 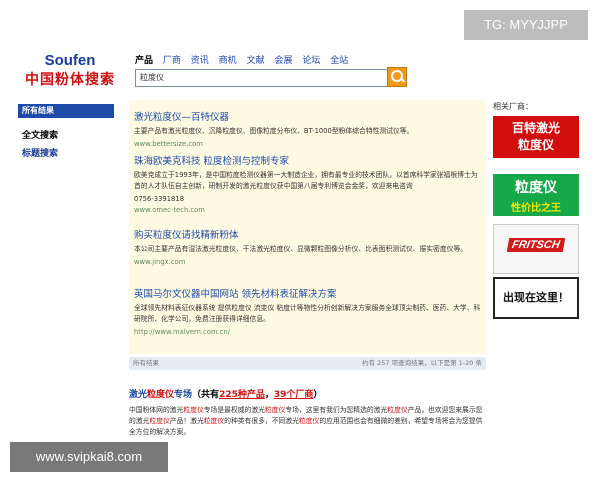 I want to click on nav-tab-all: 全站, so click(x=339, y=61).